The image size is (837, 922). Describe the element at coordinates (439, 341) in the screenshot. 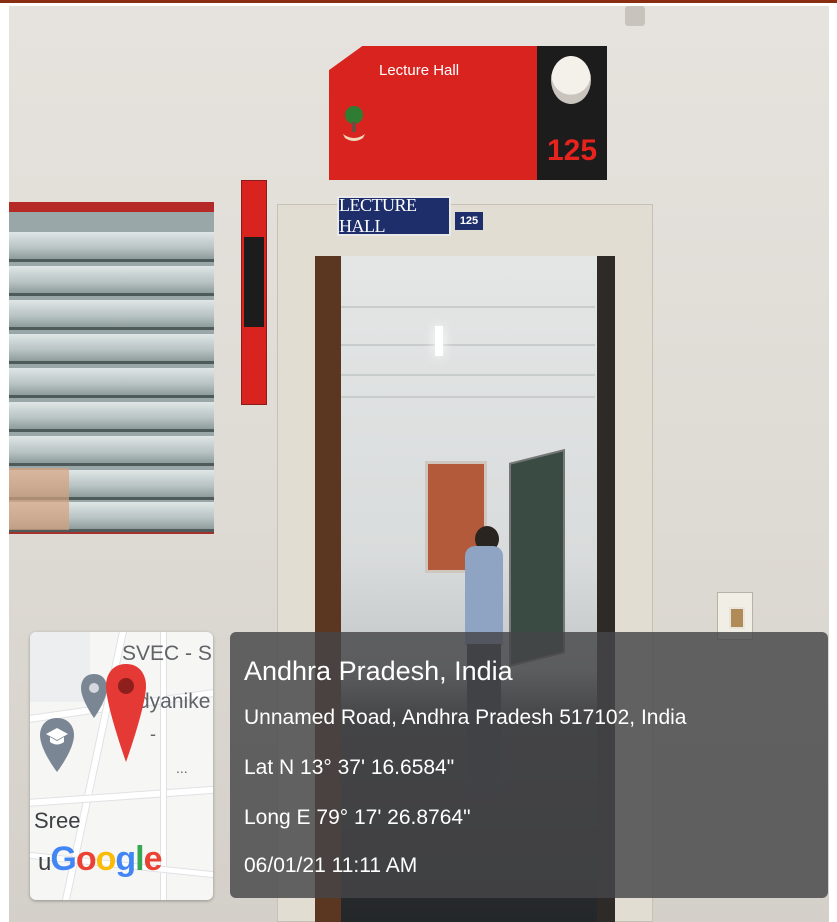

I see `ceiling-light` at that location.